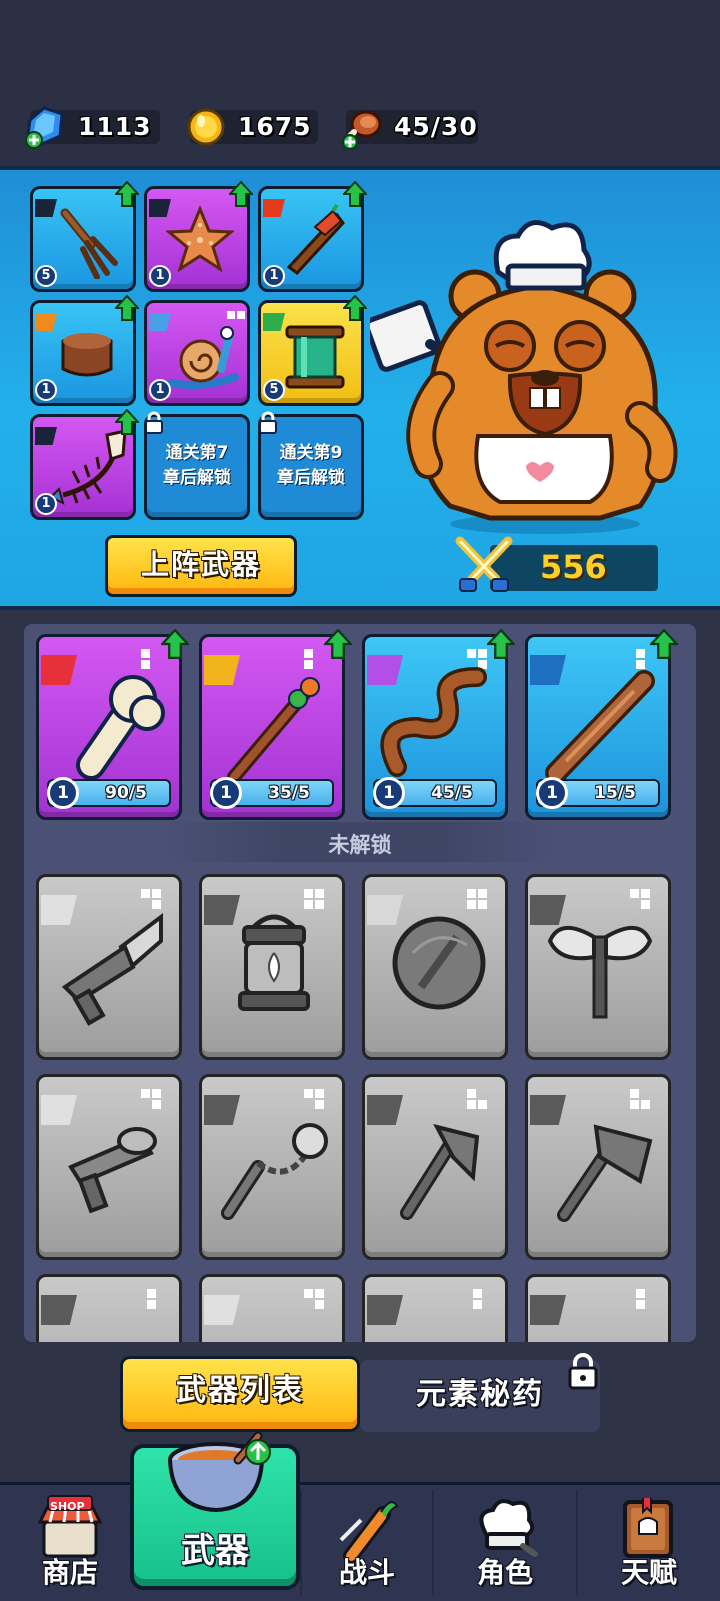 Image resolution: width=720 pixels, height=1601 pixels. I want to click on stamina-counter: 45/30, so click(410, 130).